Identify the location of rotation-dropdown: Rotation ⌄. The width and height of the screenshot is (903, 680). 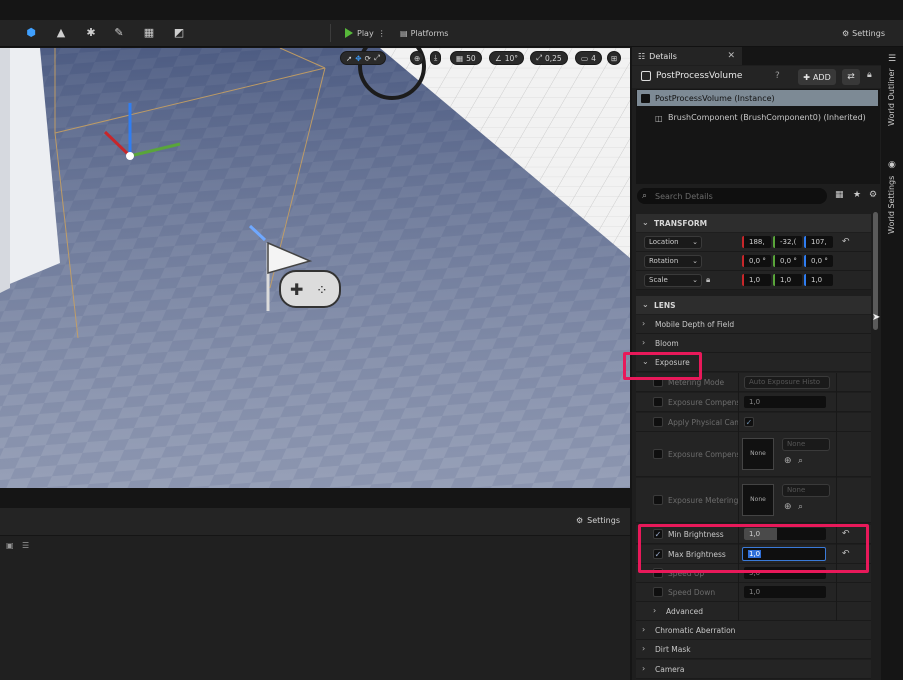
(673, 261).